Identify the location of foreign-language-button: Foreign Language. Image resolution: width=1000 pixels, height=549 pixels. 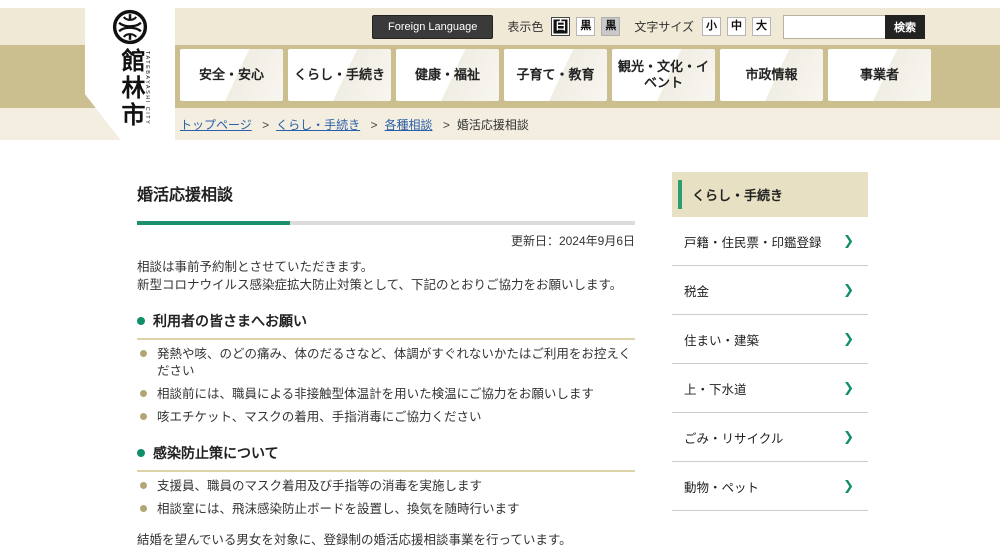
(433, 26).